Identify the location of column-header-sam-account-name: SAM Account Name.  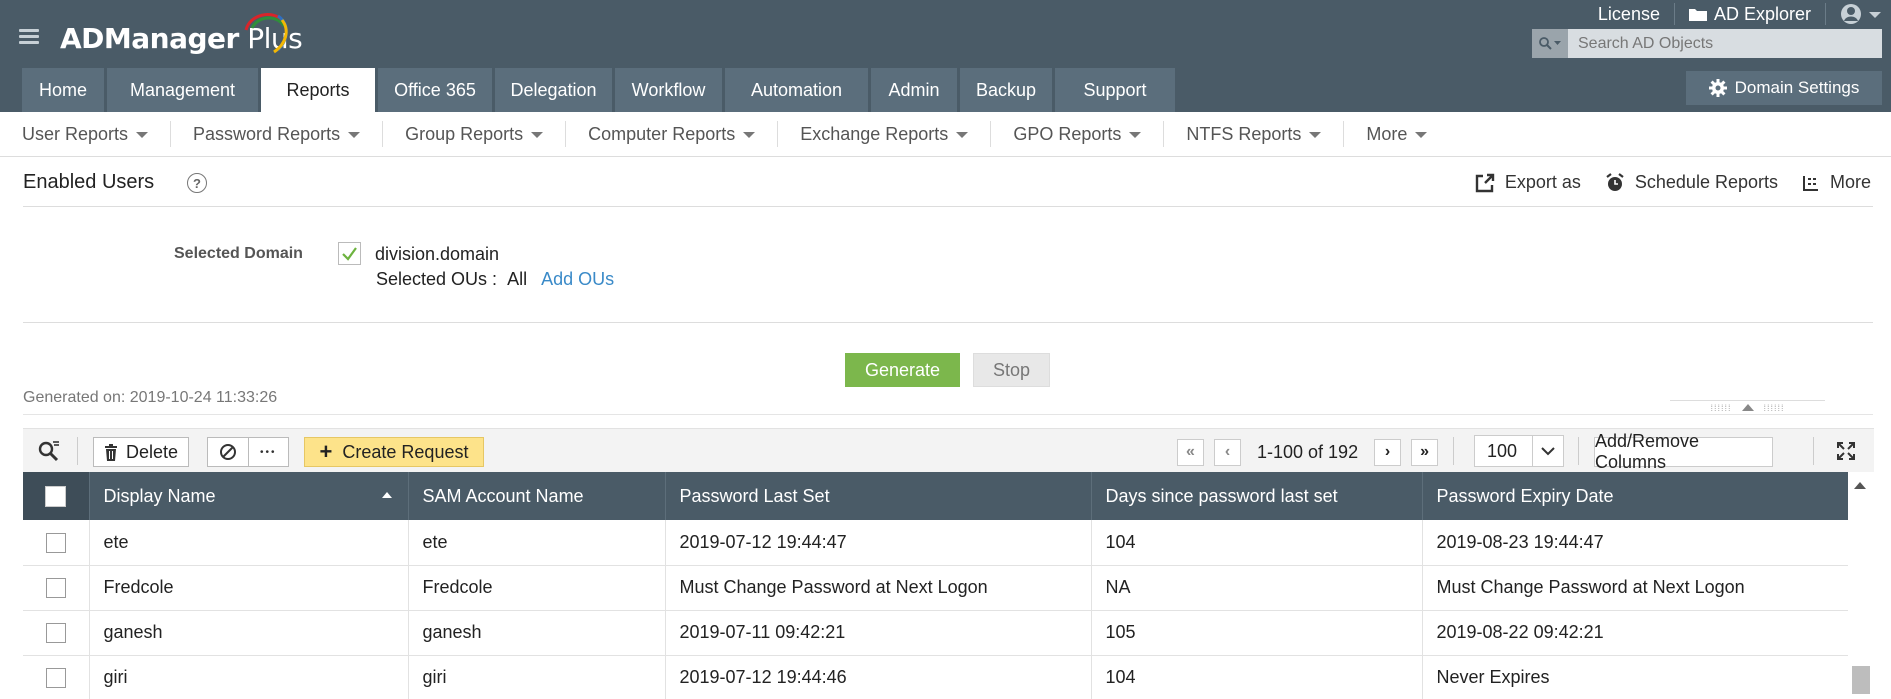
(537, 496).